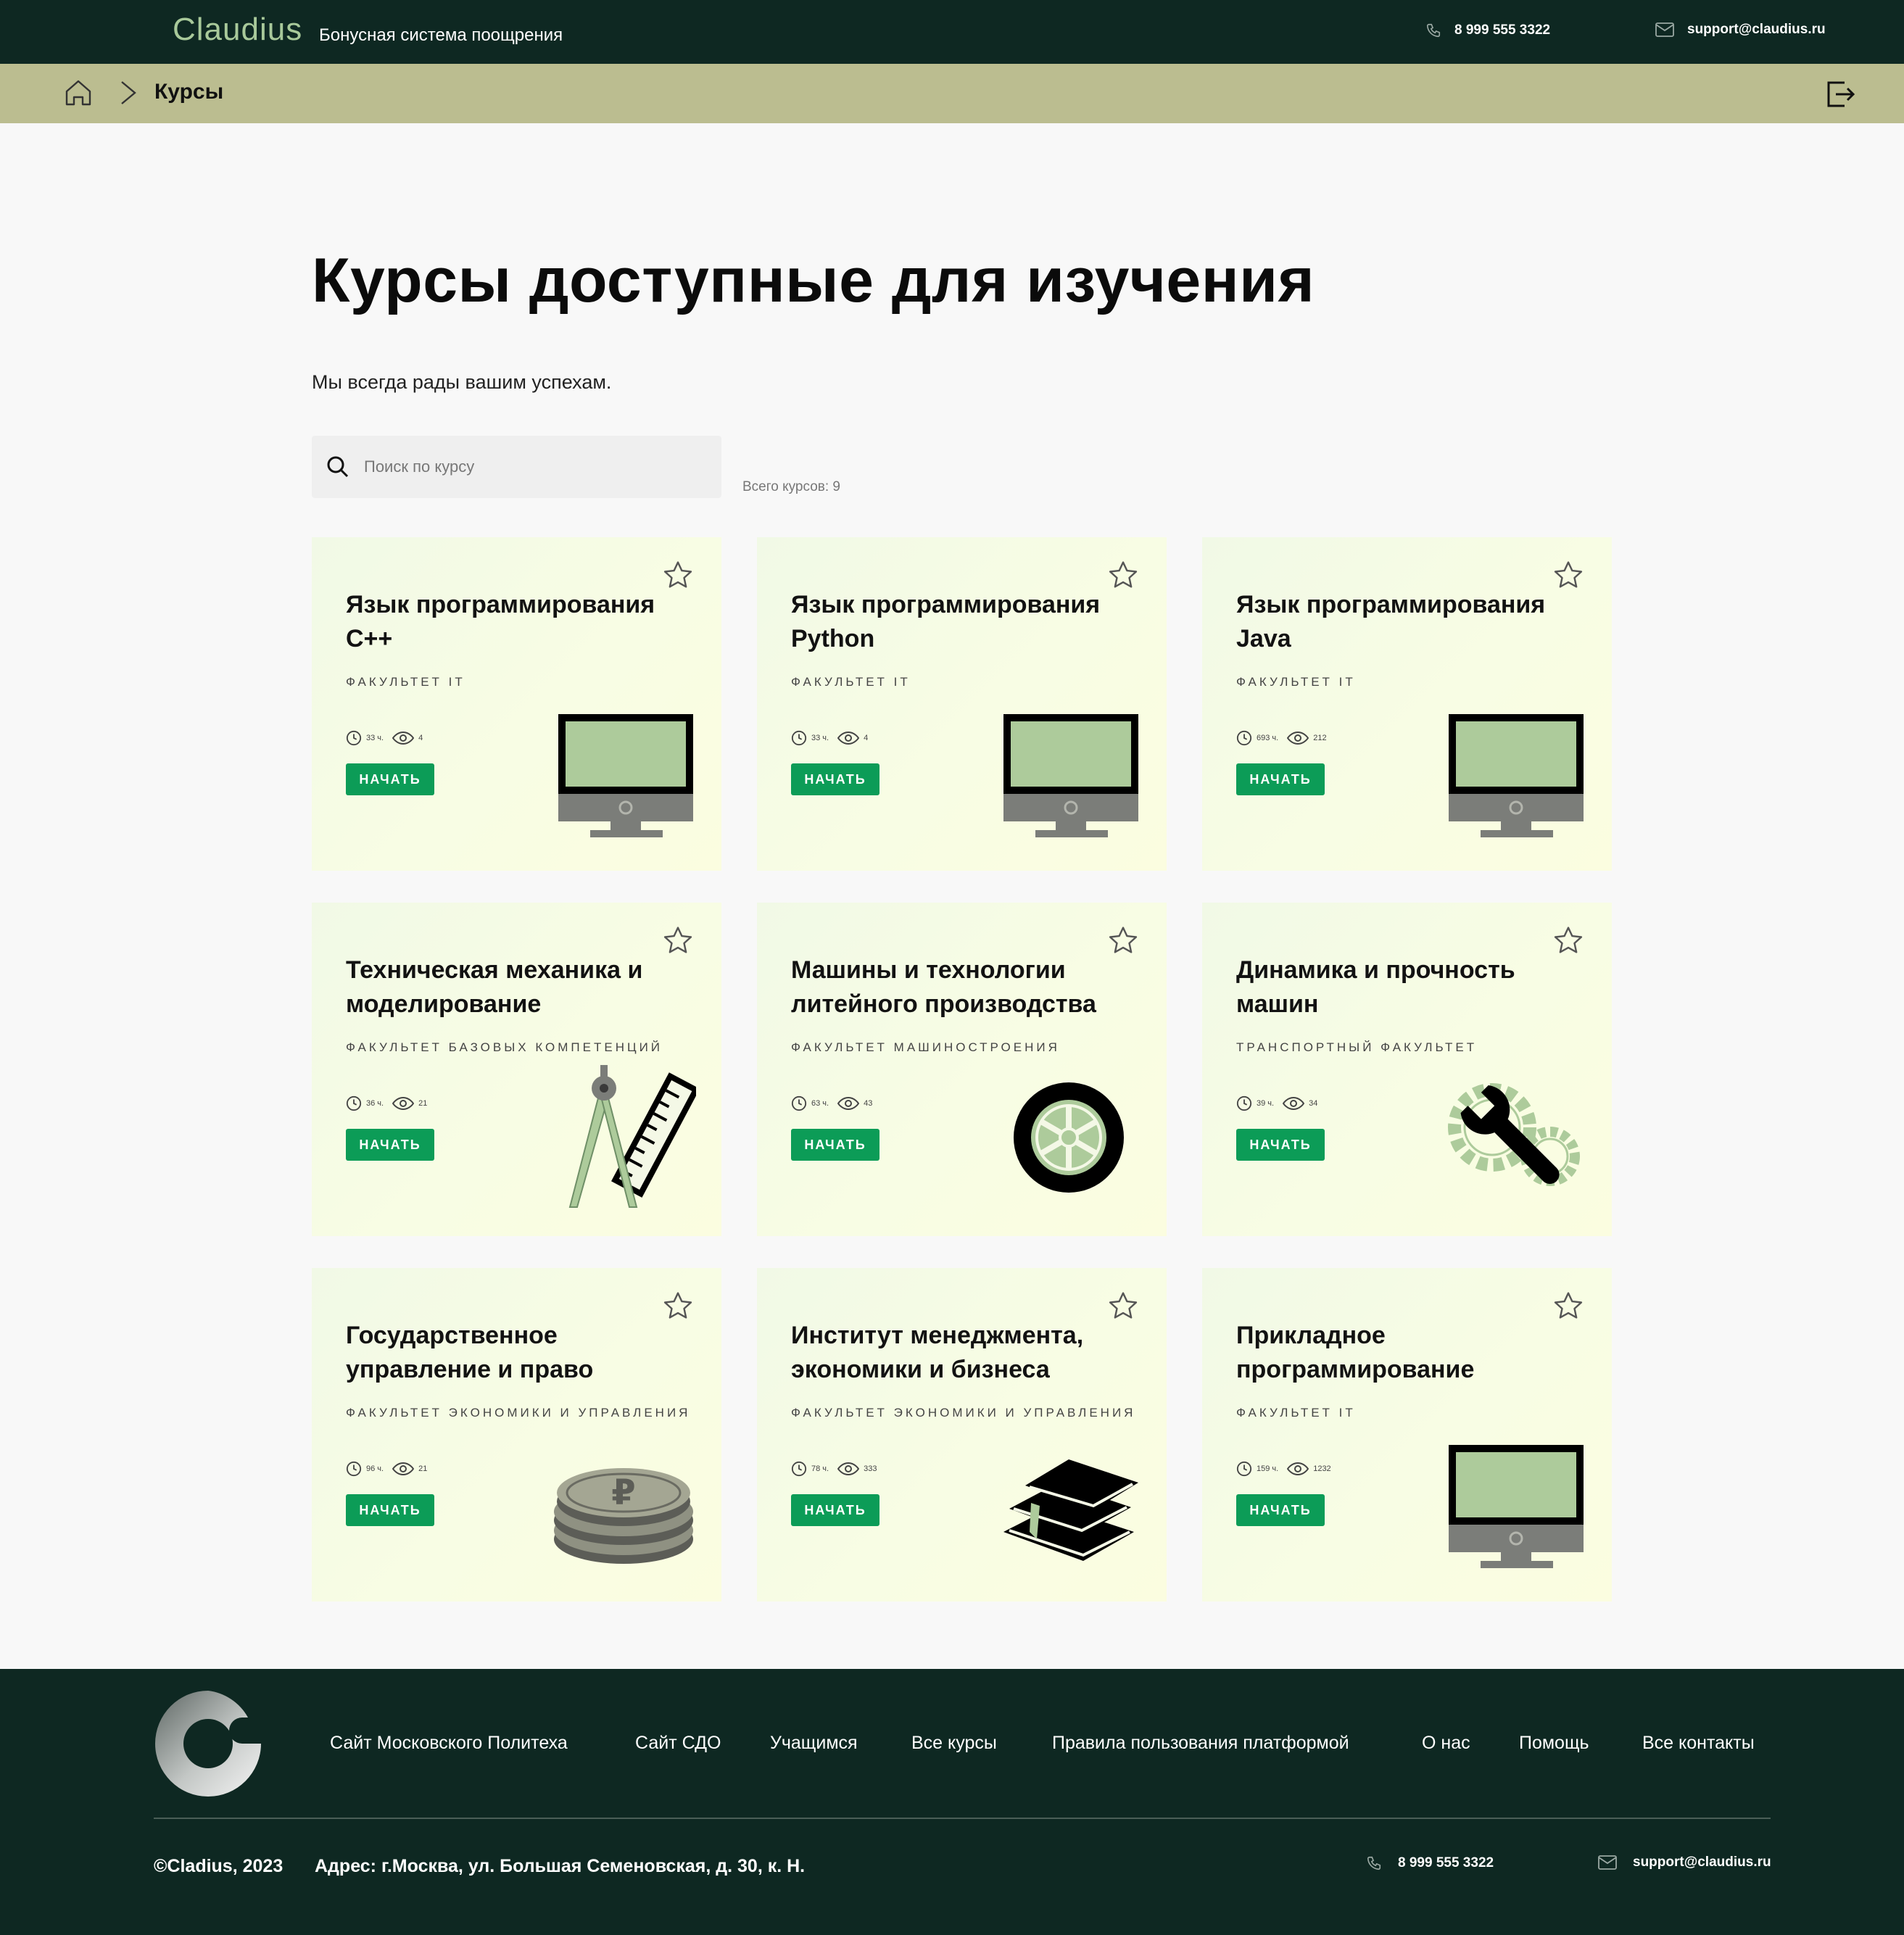  I want to click on course-stats: 36 ч. 21, so click(386, 1103).